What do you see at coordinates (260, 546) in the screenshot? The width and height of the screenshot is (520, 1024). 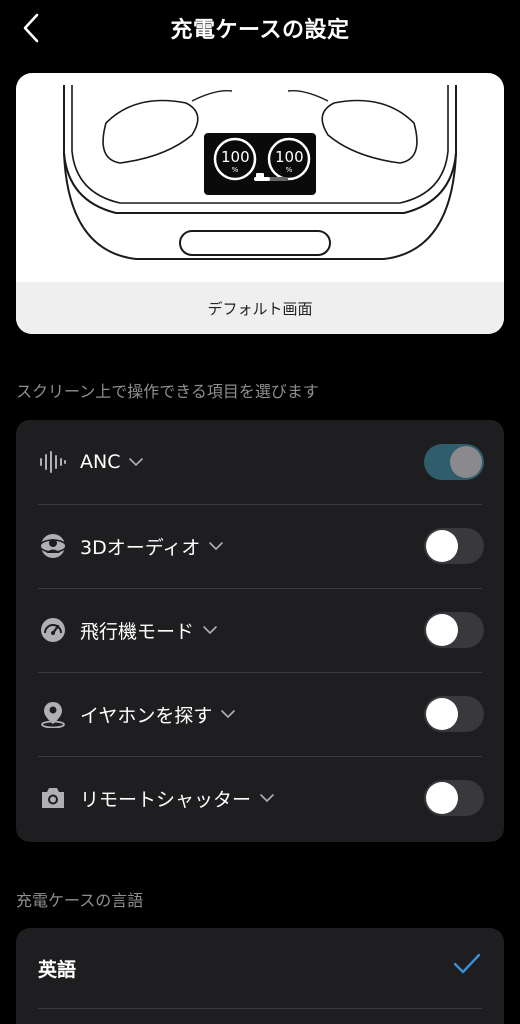 I see `list-item-3d-audio: 3Dオーディオ` at bounding box center [260, 546].